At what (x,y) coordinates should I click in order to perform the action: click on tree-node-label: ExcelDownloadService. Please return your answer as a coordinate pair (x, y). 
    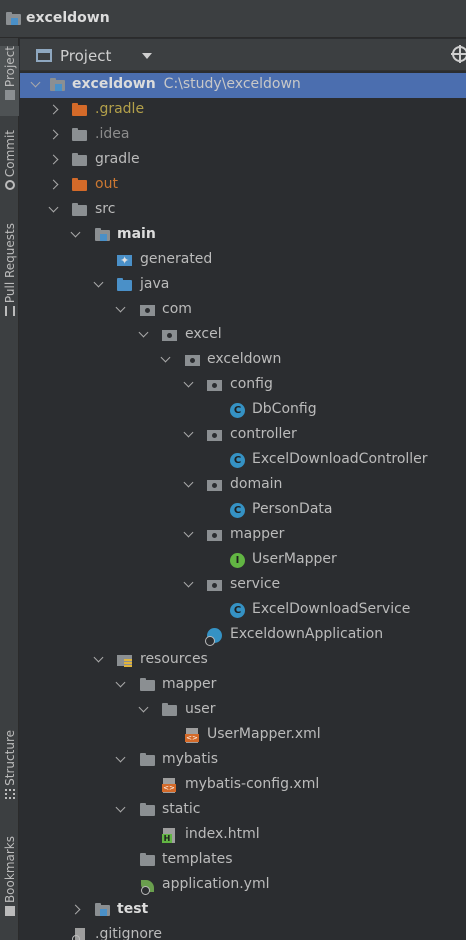
    Looking at the image, I should click on (331, 609).